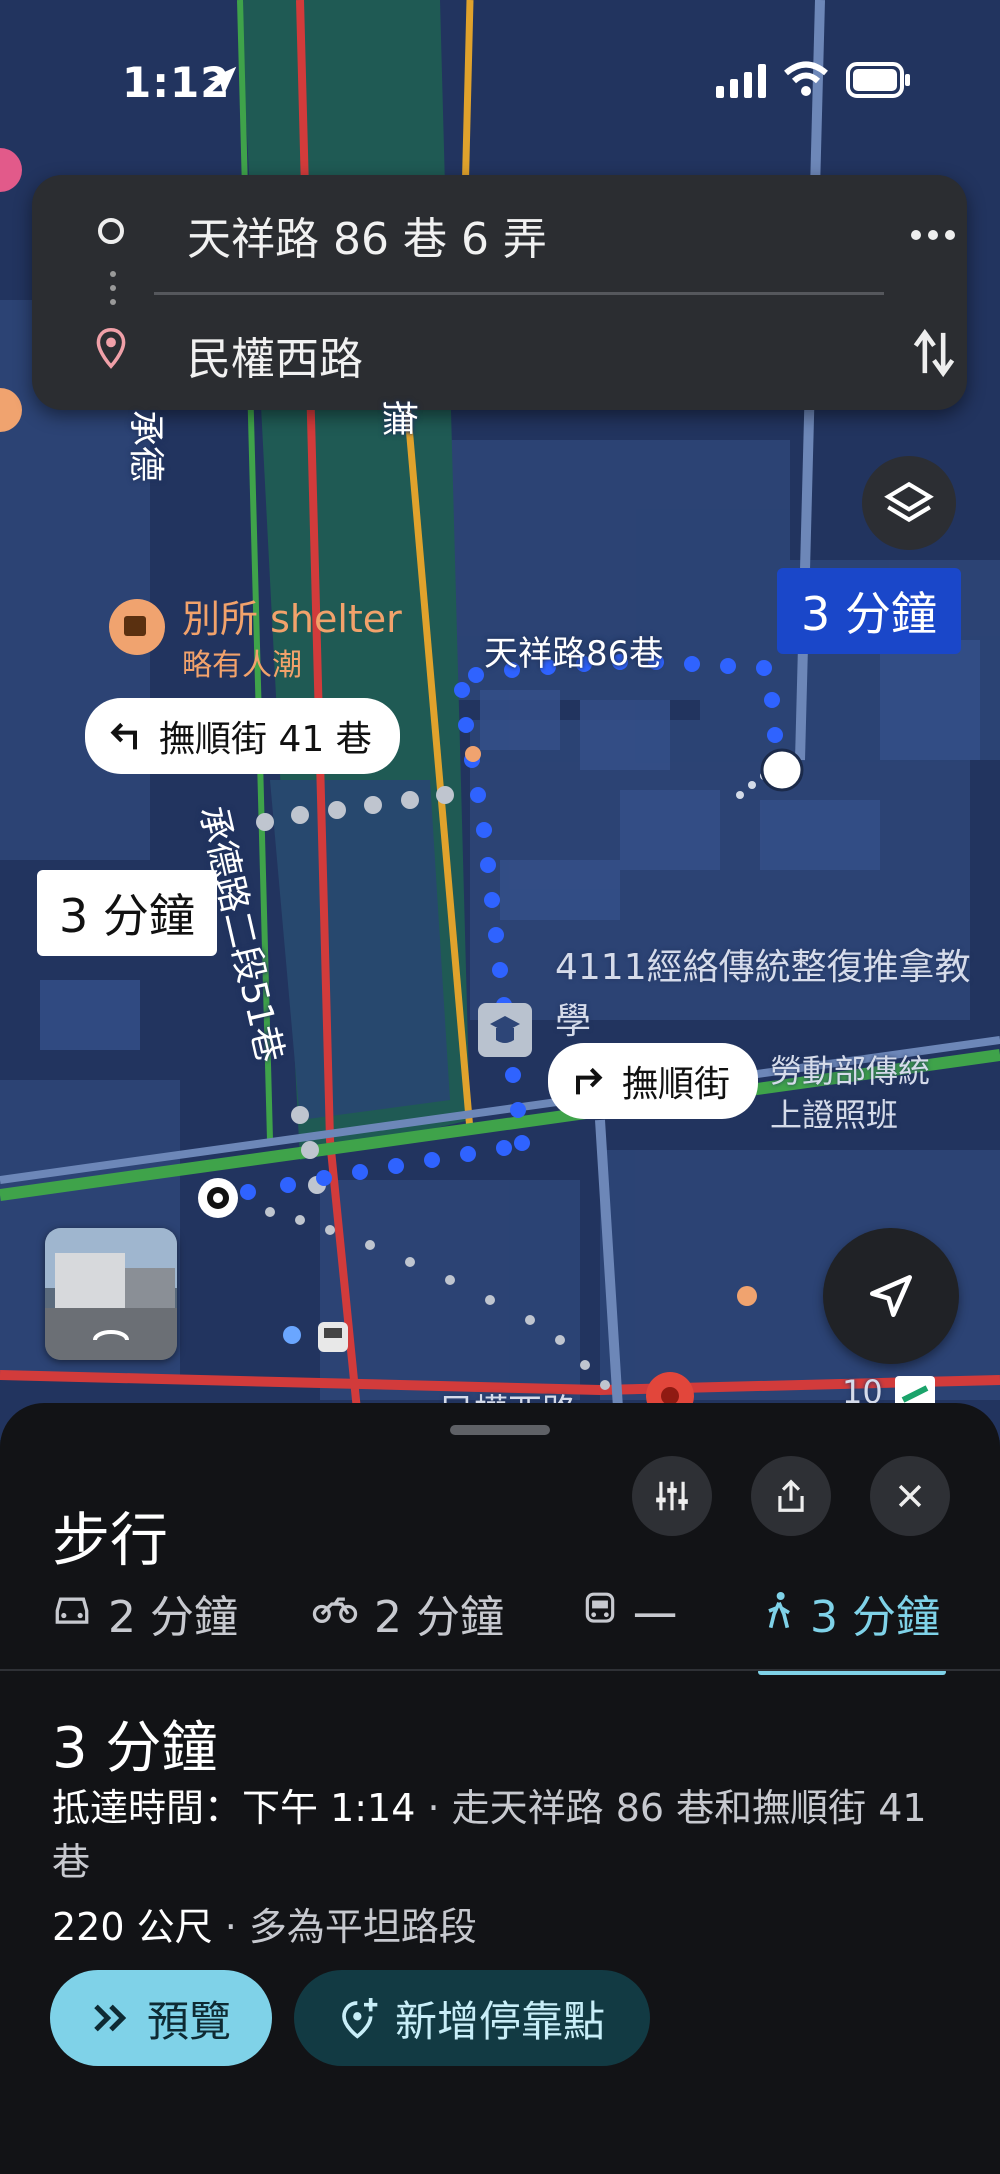 The height and width of the screenshot is (2174, 1000). I want to click on destination-field: 民權西路, so click(275, 355).